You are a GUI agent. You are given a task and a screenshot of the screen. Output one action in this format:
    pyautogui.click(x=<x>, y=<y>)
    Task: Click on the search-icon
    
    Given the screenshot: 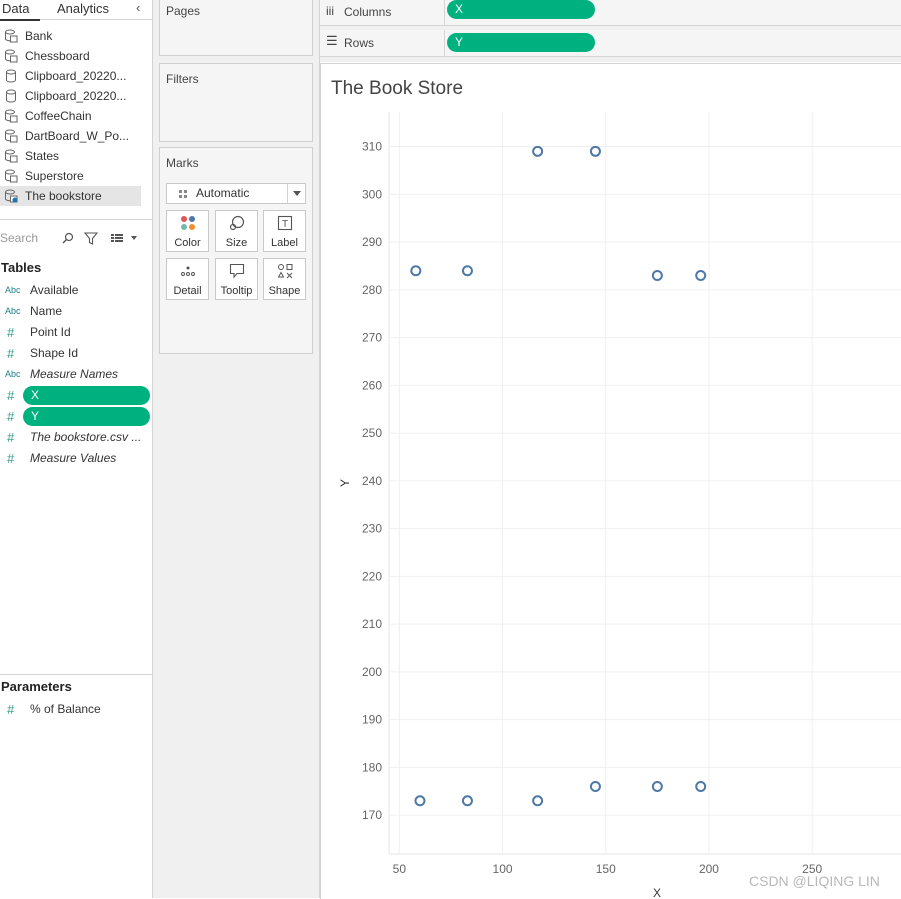 What is the action you would take?
    pyautogui.click(x=68, y=238)
    